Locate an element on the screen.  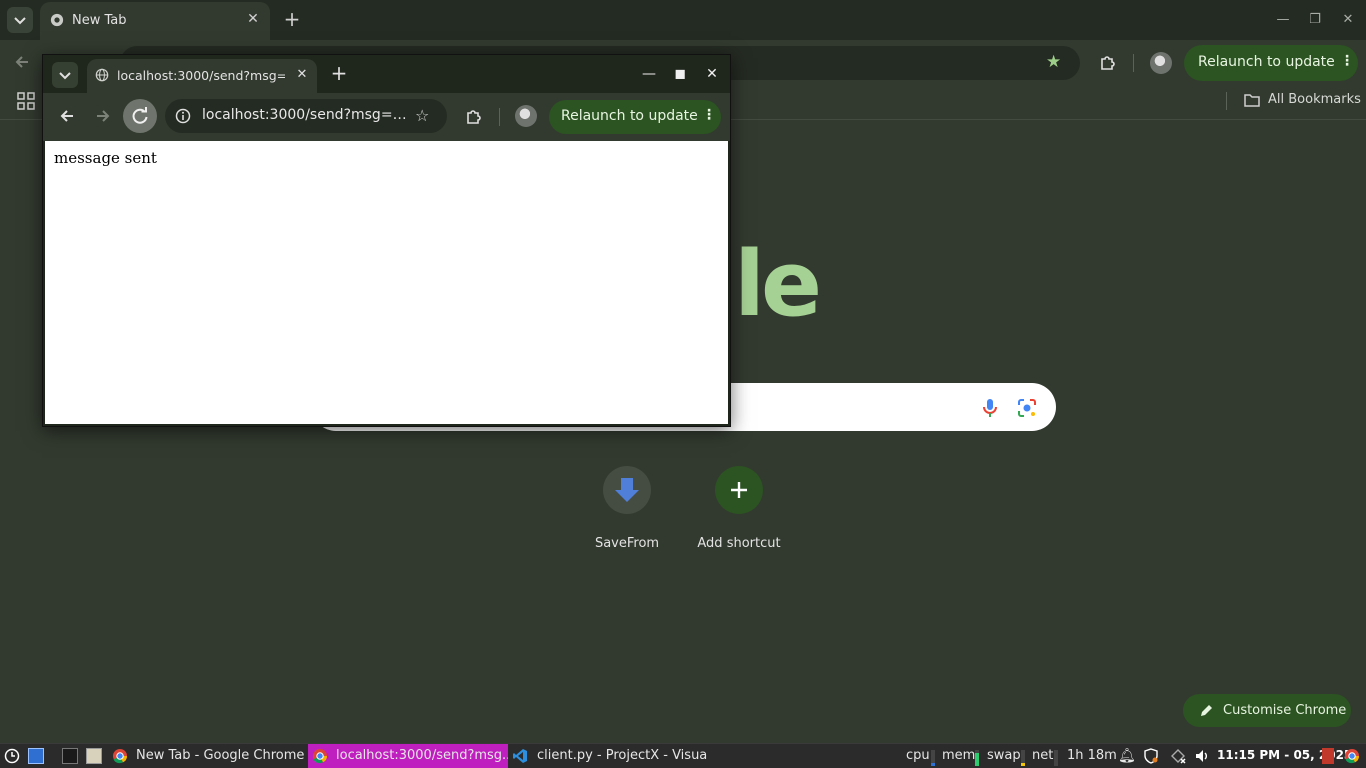
vscode-icon is located at coordinates (520, 756).